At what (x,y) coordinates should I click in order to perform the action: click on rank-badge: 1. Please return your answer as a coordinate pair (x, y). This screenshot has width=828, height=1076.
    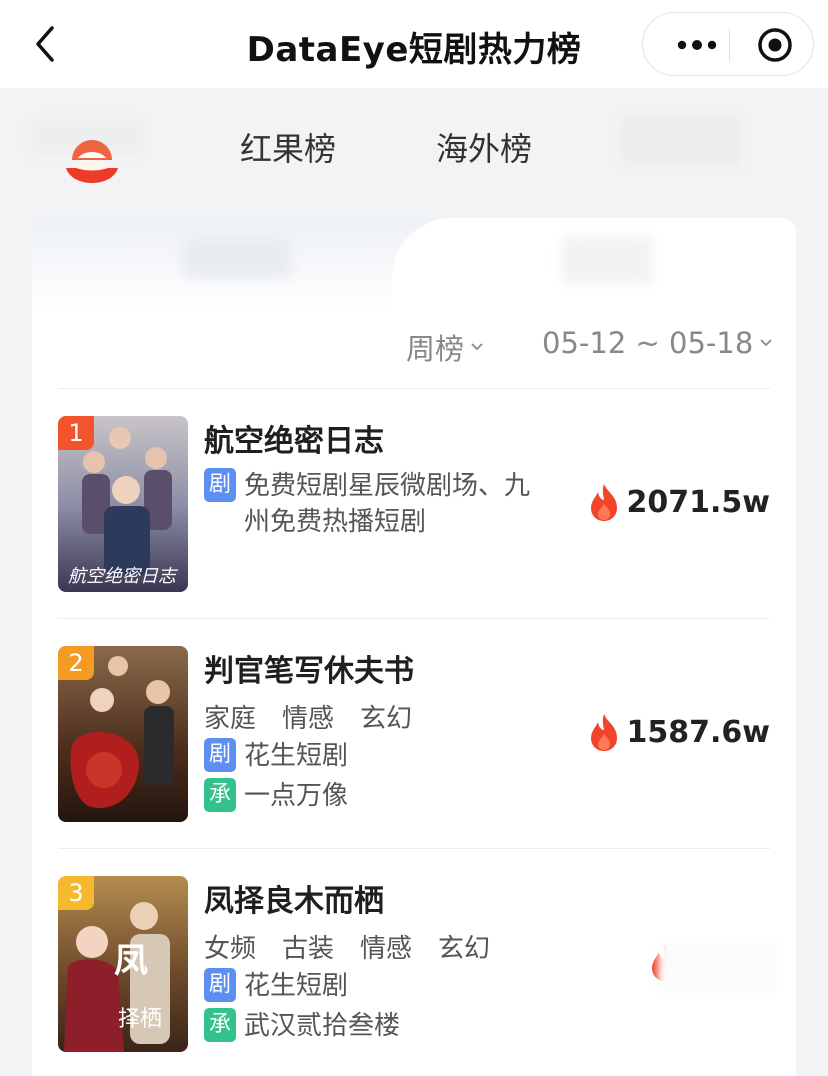
    Looking at the image, I should click on (76, 433).